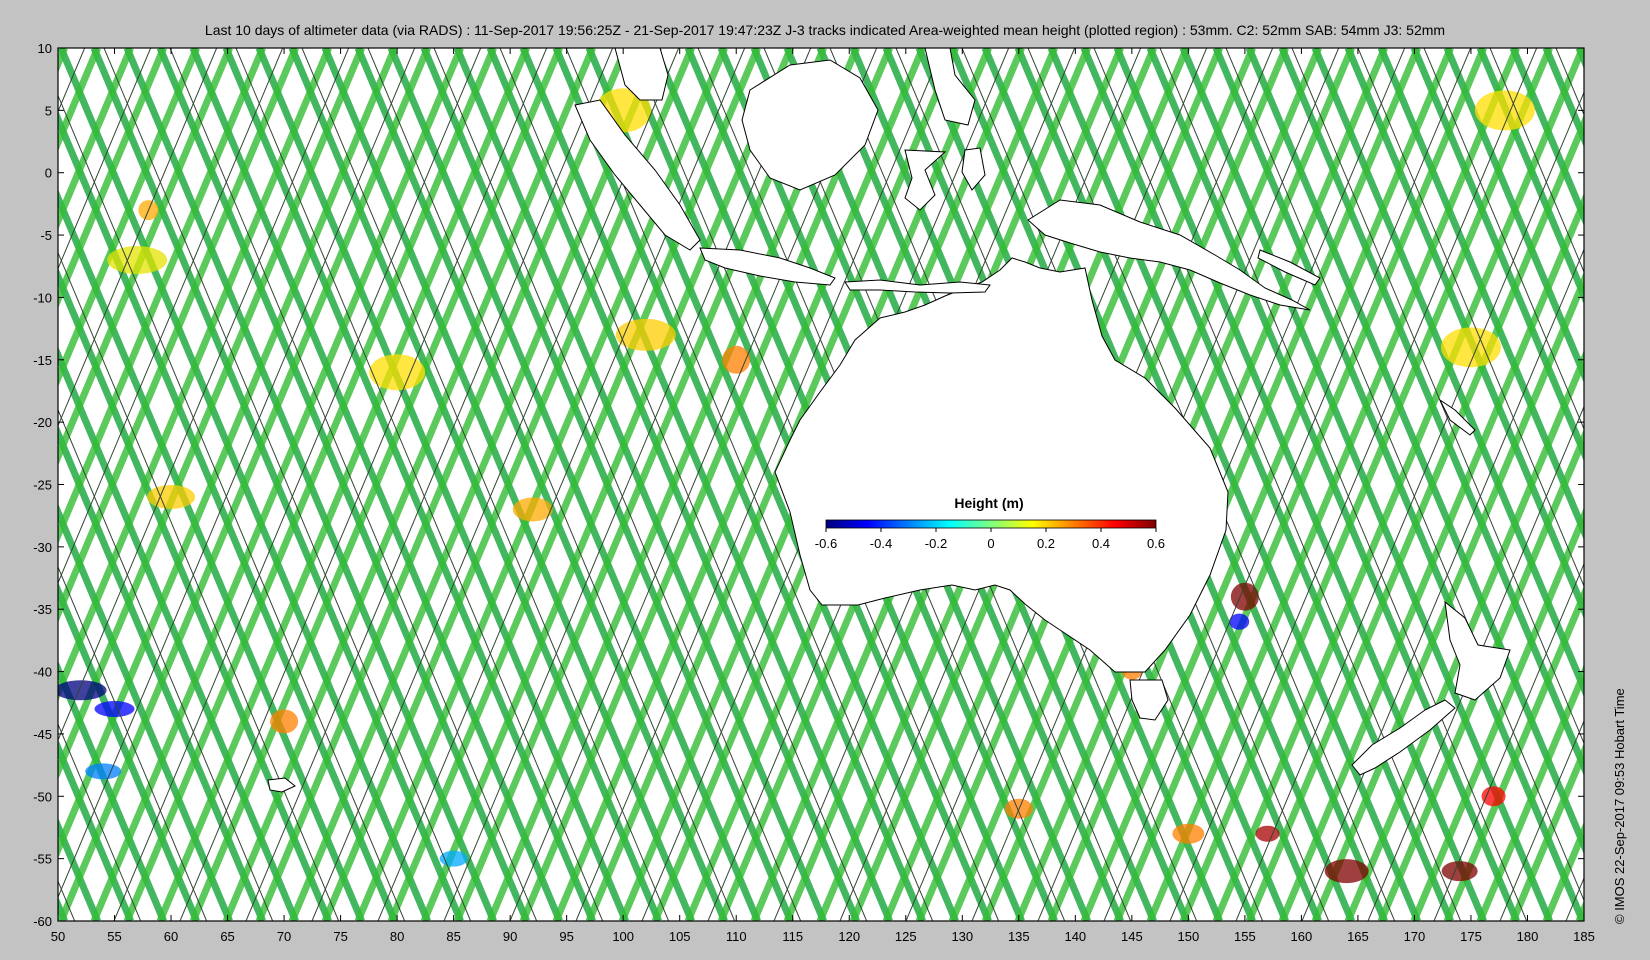 The image size is (1650, 960). Describe the element at coordinates (510, 936) in the screenshot. I see `x-tick-label: 90` at that location.